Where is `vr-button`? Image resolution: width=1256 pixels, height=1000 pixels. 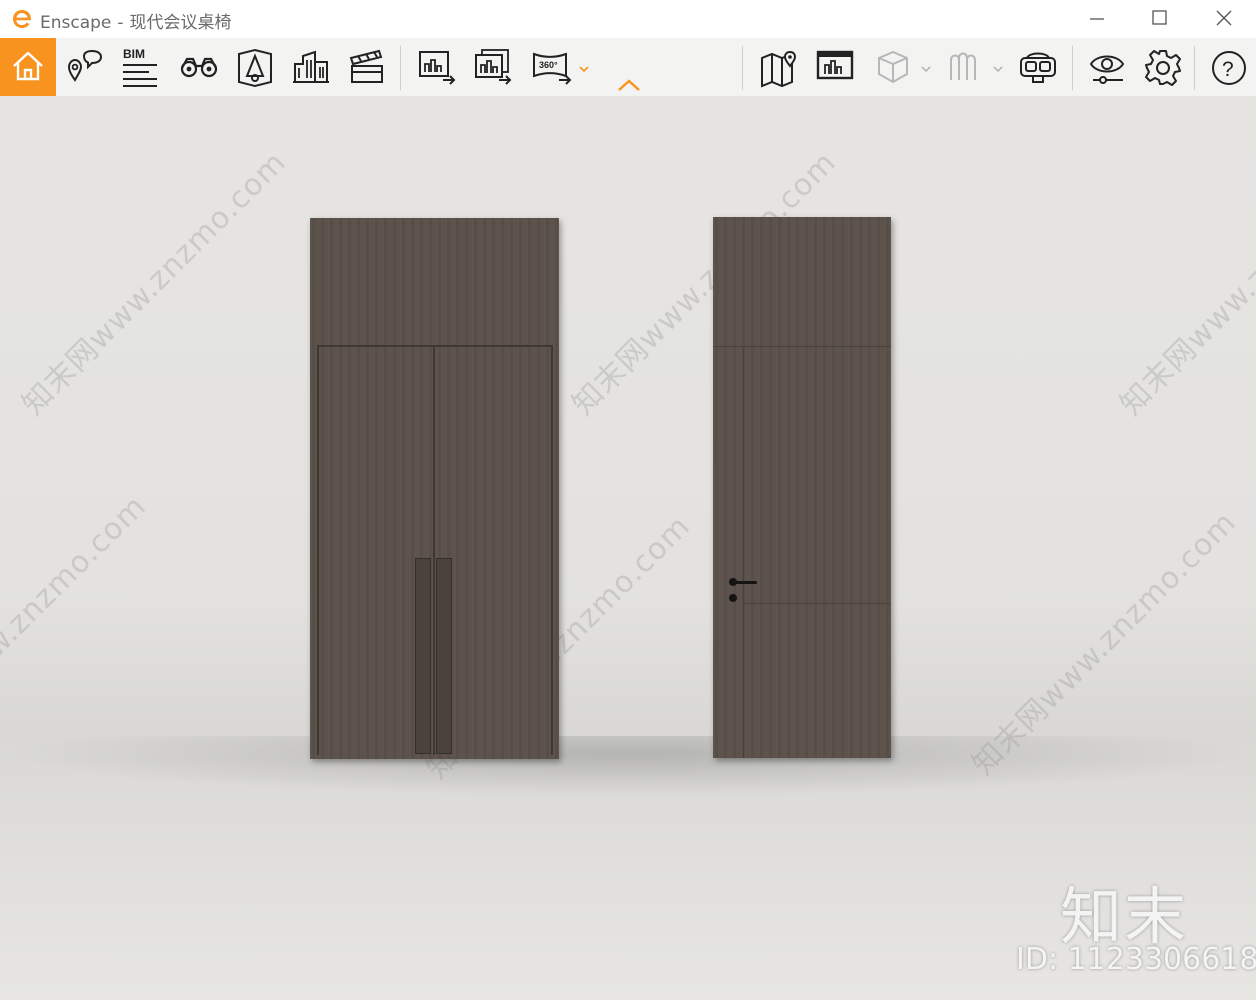 vr-button is located at coordinates (1036, 67).